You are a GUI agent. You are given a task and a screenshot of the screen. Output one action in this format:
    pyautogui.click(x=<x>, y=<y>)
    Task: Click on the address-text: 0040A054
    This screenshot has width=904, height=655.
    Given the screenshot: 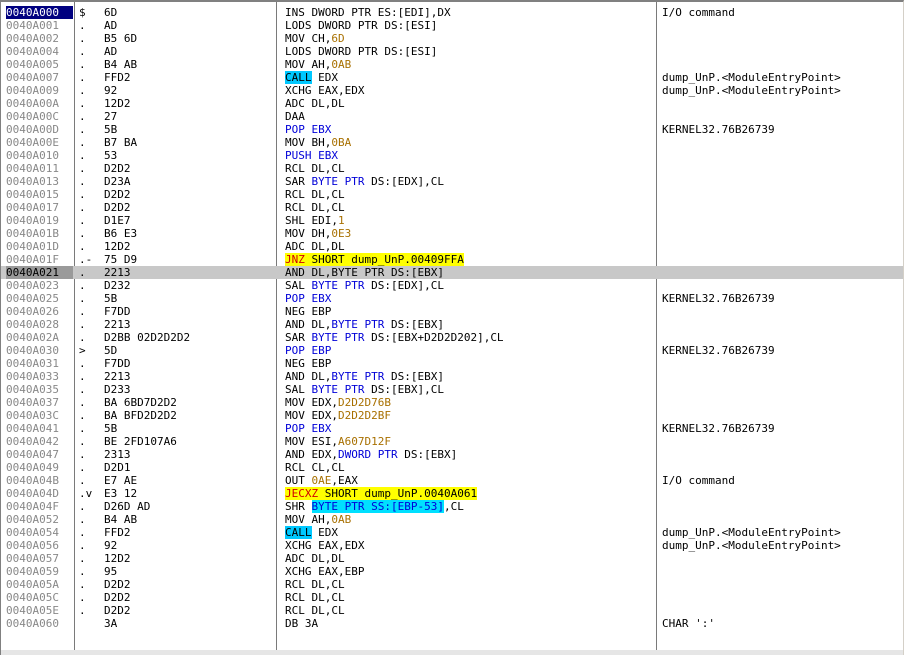 What is the action you would take?
    pyautogui.click(x=32, y=532)
    